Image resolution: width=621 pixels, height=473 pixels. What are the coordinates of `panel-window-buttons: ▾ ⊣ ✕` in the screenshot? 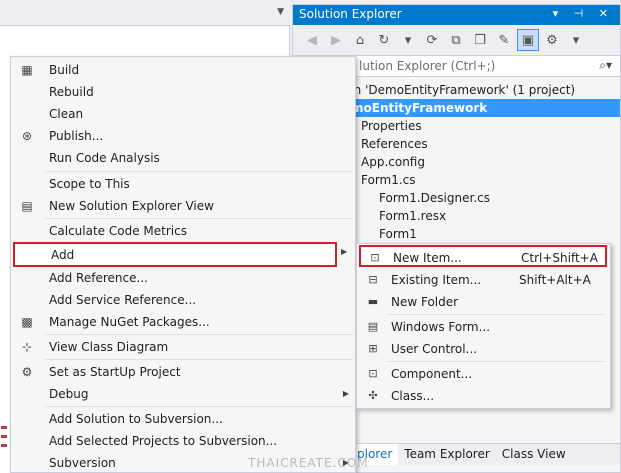 It's located at (583, 13).